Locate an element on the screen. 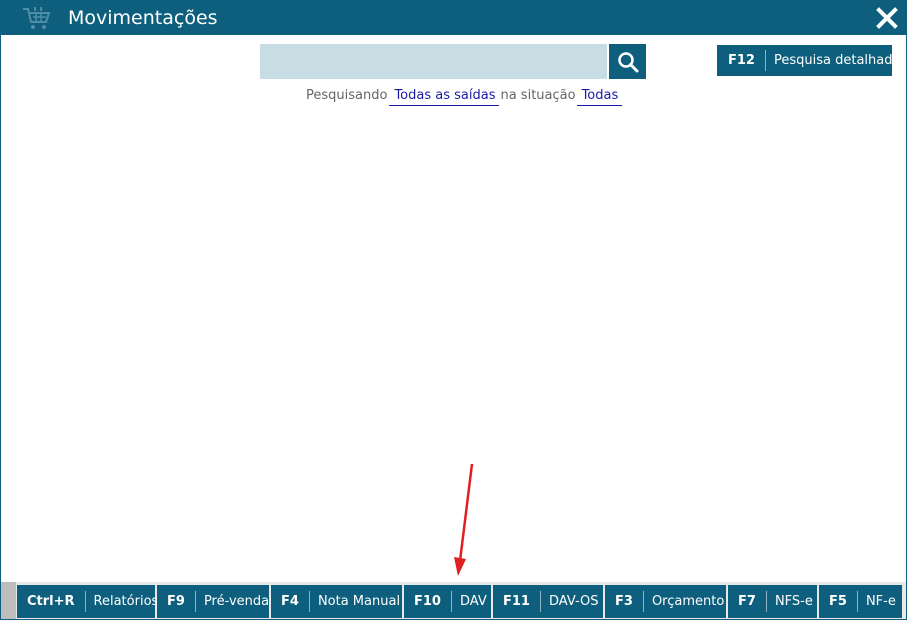 Image resolution: width=907 pixels, height=620 pixels. shortcut-key: F10 is located at coordinates (428, 601).